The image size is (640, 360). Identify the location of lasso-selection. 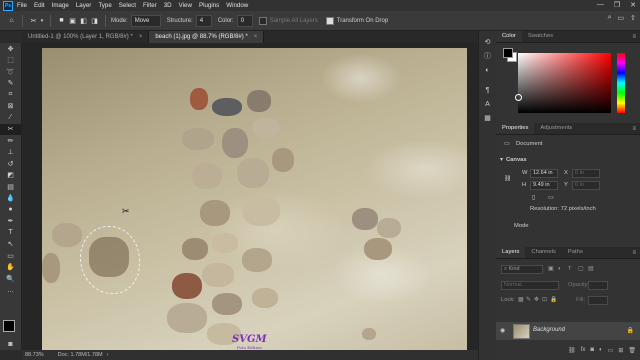
(110, 260).